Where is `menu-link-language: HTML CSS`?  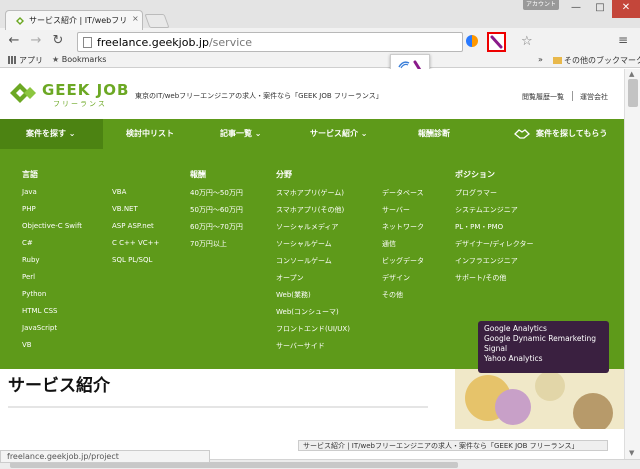
menu-link-language: HTML CSS is located at coordinates (39, 311).